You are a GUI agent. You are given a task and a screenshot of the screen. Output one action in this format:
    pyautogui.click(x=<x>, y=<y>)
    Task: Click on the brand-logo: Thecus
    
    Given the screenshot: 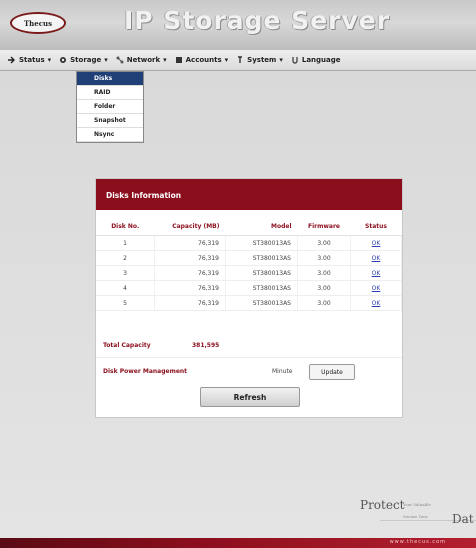 What is the action you would take?
    pyautogui.click(x=38, y=23)
    